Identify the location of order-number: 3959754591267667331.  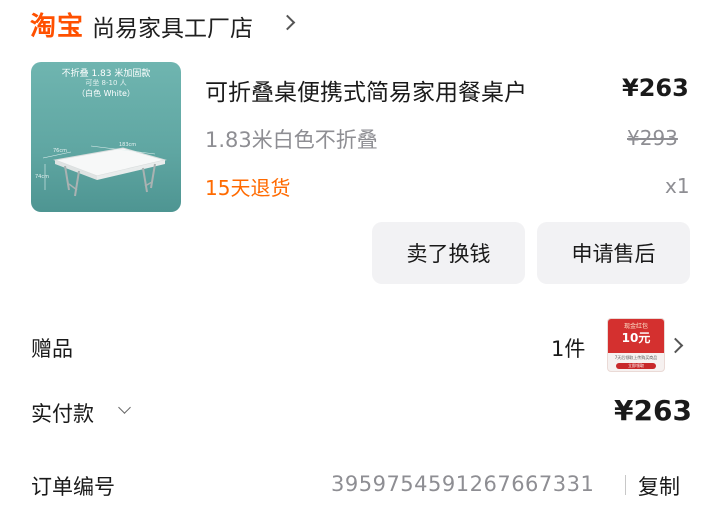
(463, 484).